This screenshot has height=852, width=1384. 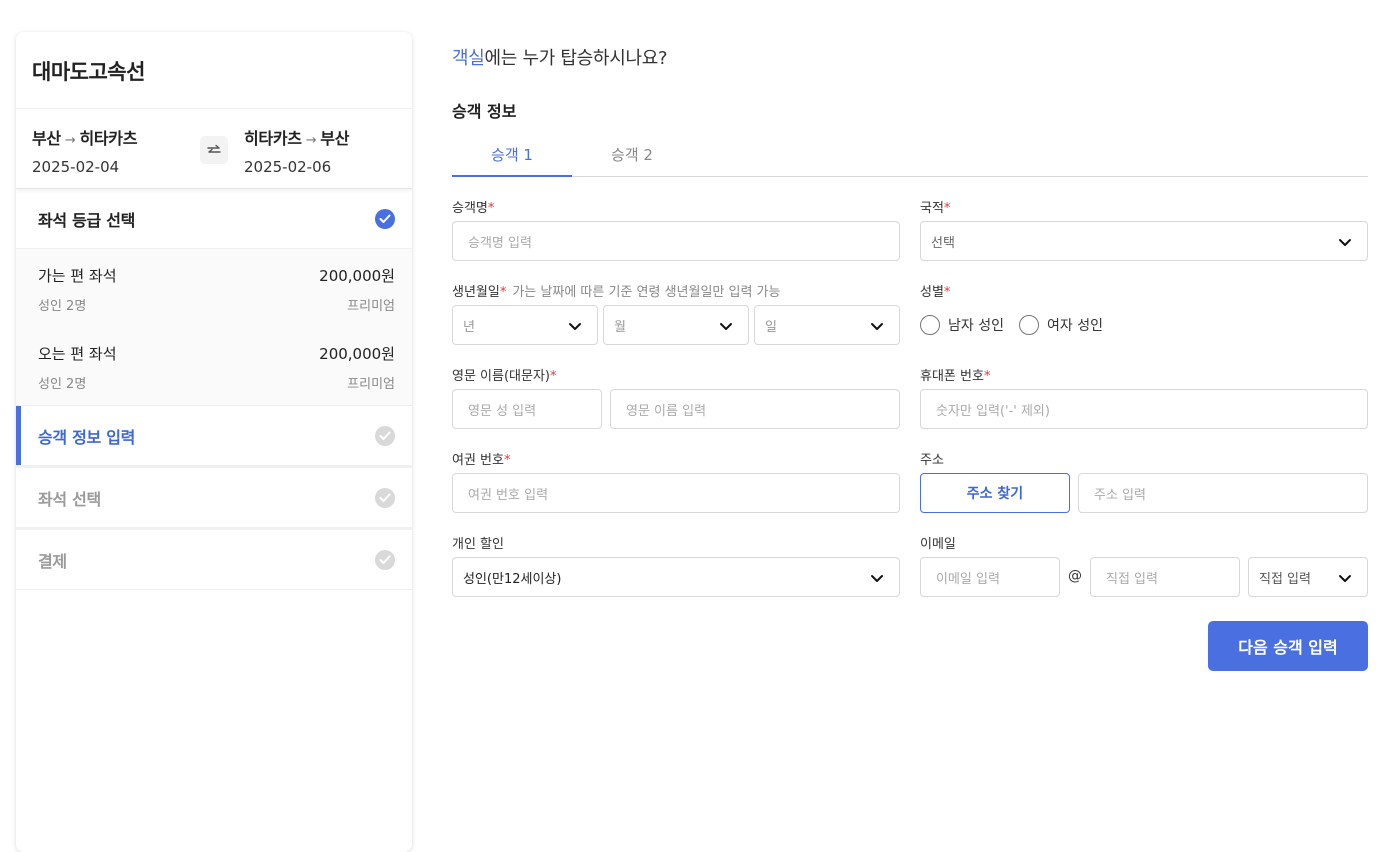 What do you see at coordinates (214, 436) in the screenshot?
I see `step-passenger-info: 승객 정보 입력` at bounding box center [214, 436].